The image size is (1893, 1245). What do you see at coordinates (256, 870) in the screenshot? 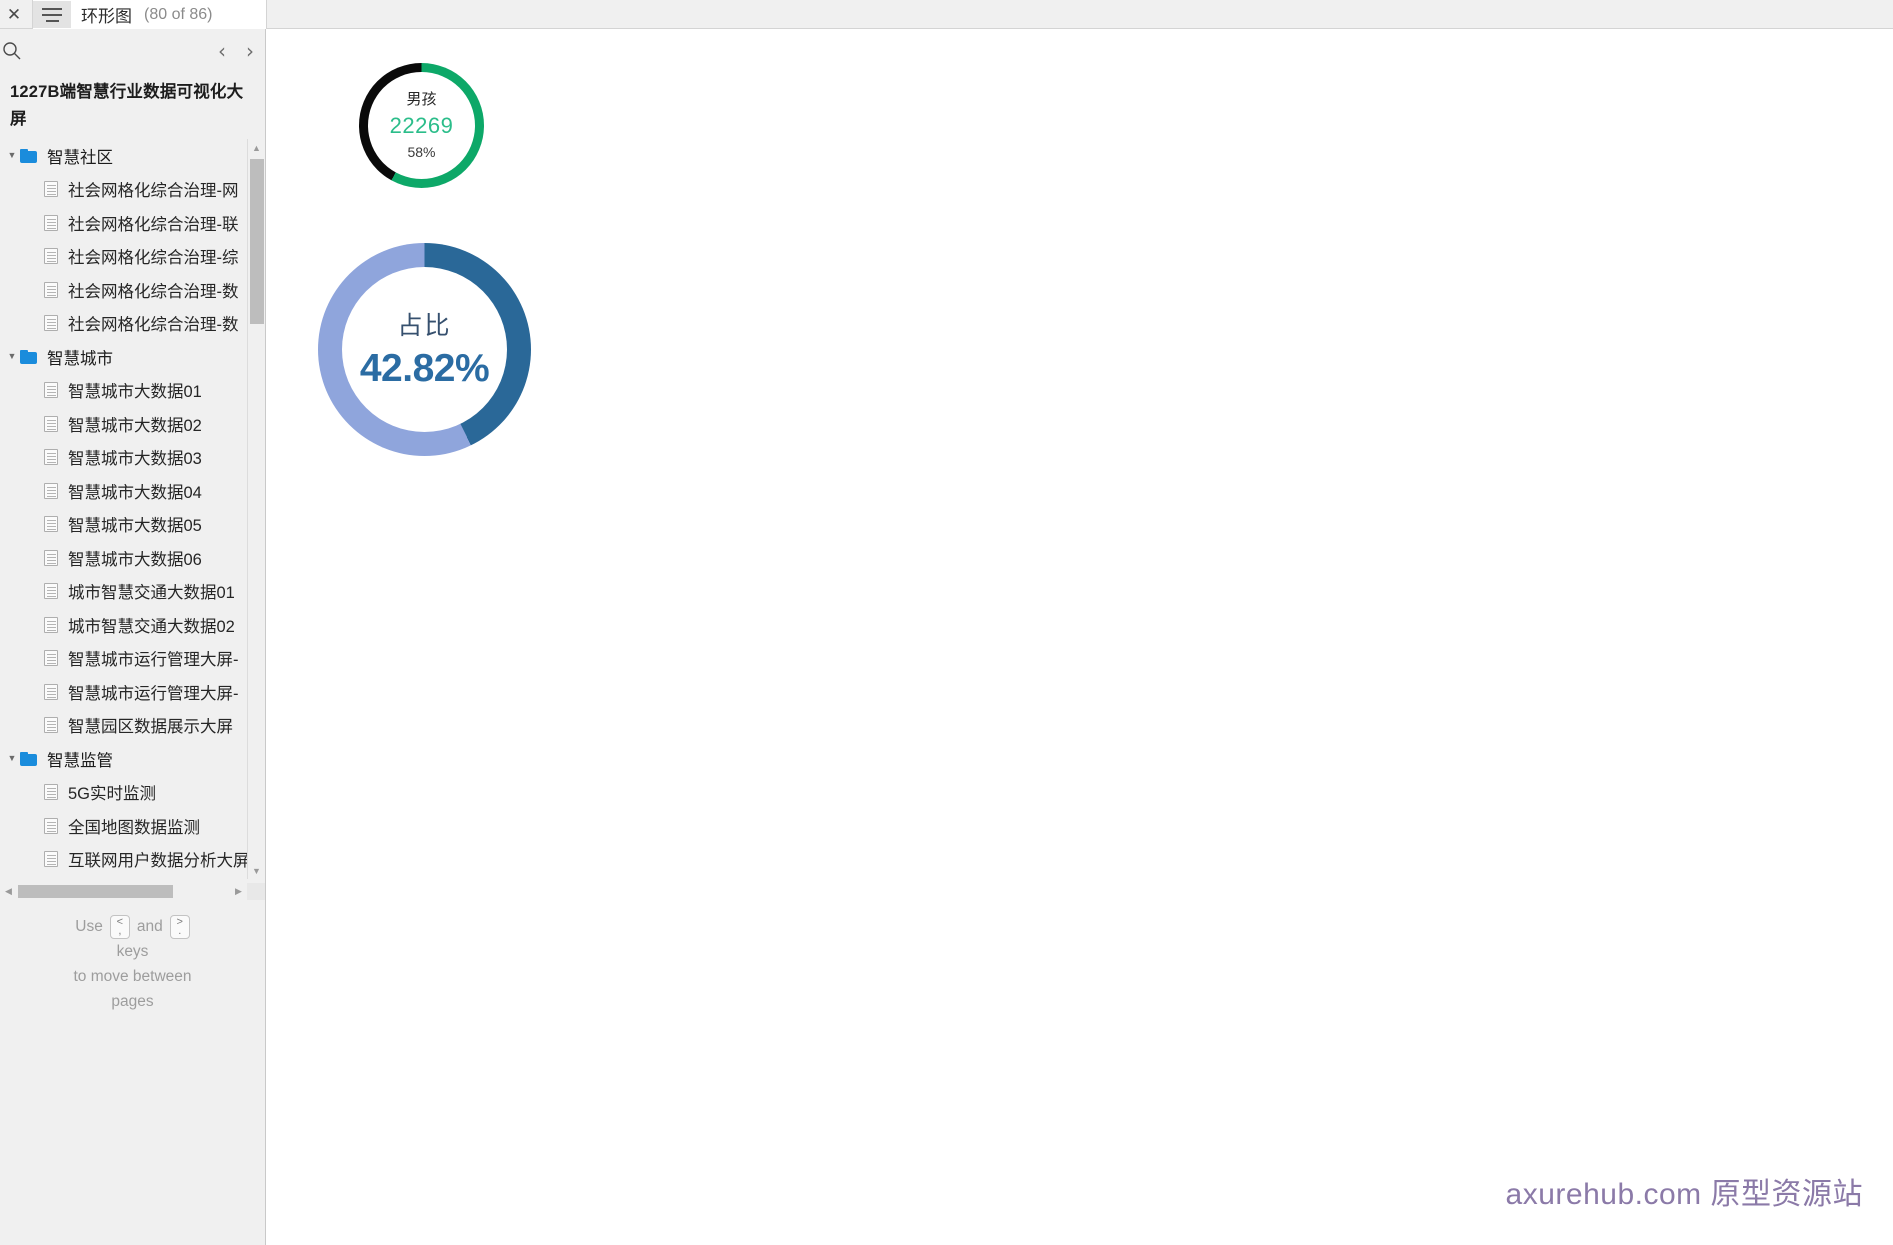
I see `scroll-down-icon: ▼` at bounding box center [256, 870].